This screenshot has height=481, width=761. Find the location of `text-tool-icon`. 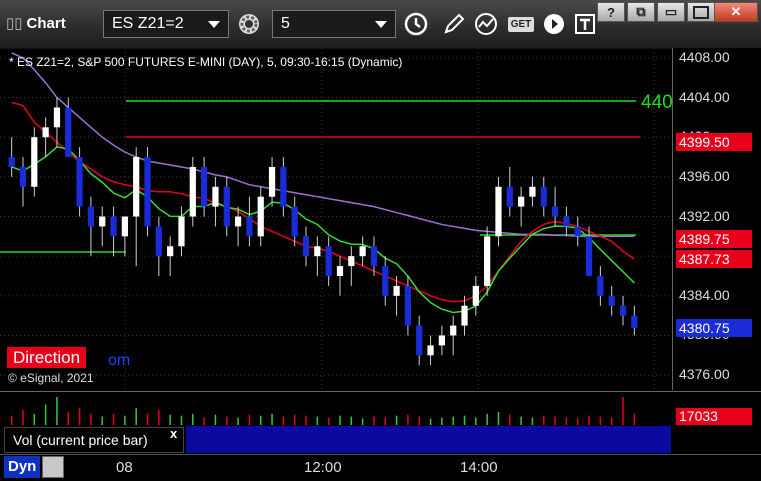

text-tool-icon is located at coordinates (585, 24).